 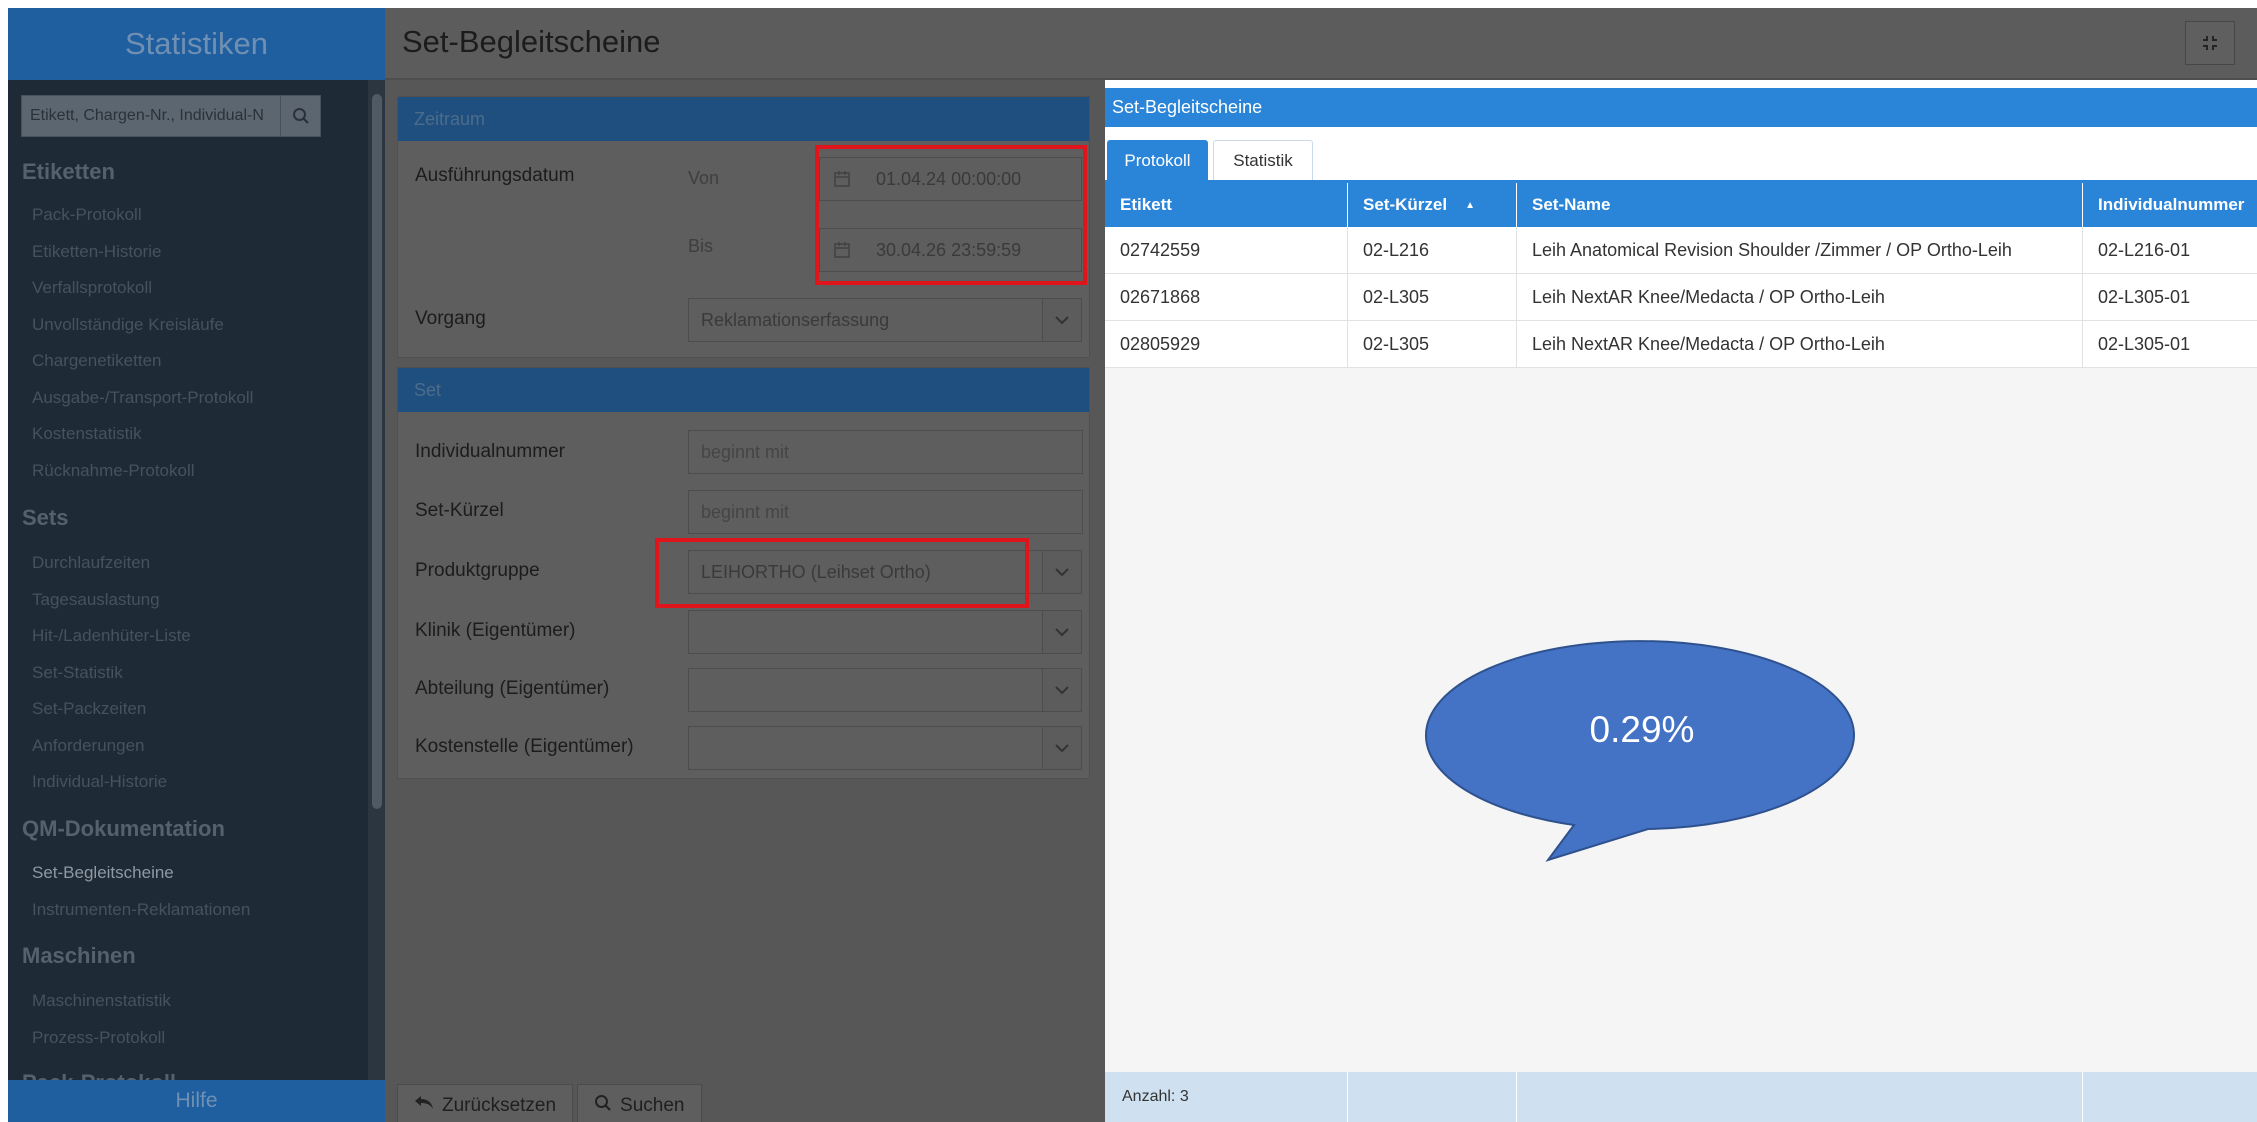 I want to click on column-header-individualnummer: Individualnummer, so click(x=2170, y=205).